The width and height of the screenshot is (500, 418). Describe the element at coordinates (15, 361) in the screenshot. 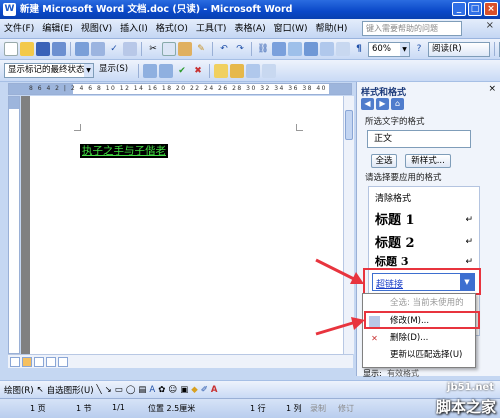

I see `normal-view-icon` at that location.